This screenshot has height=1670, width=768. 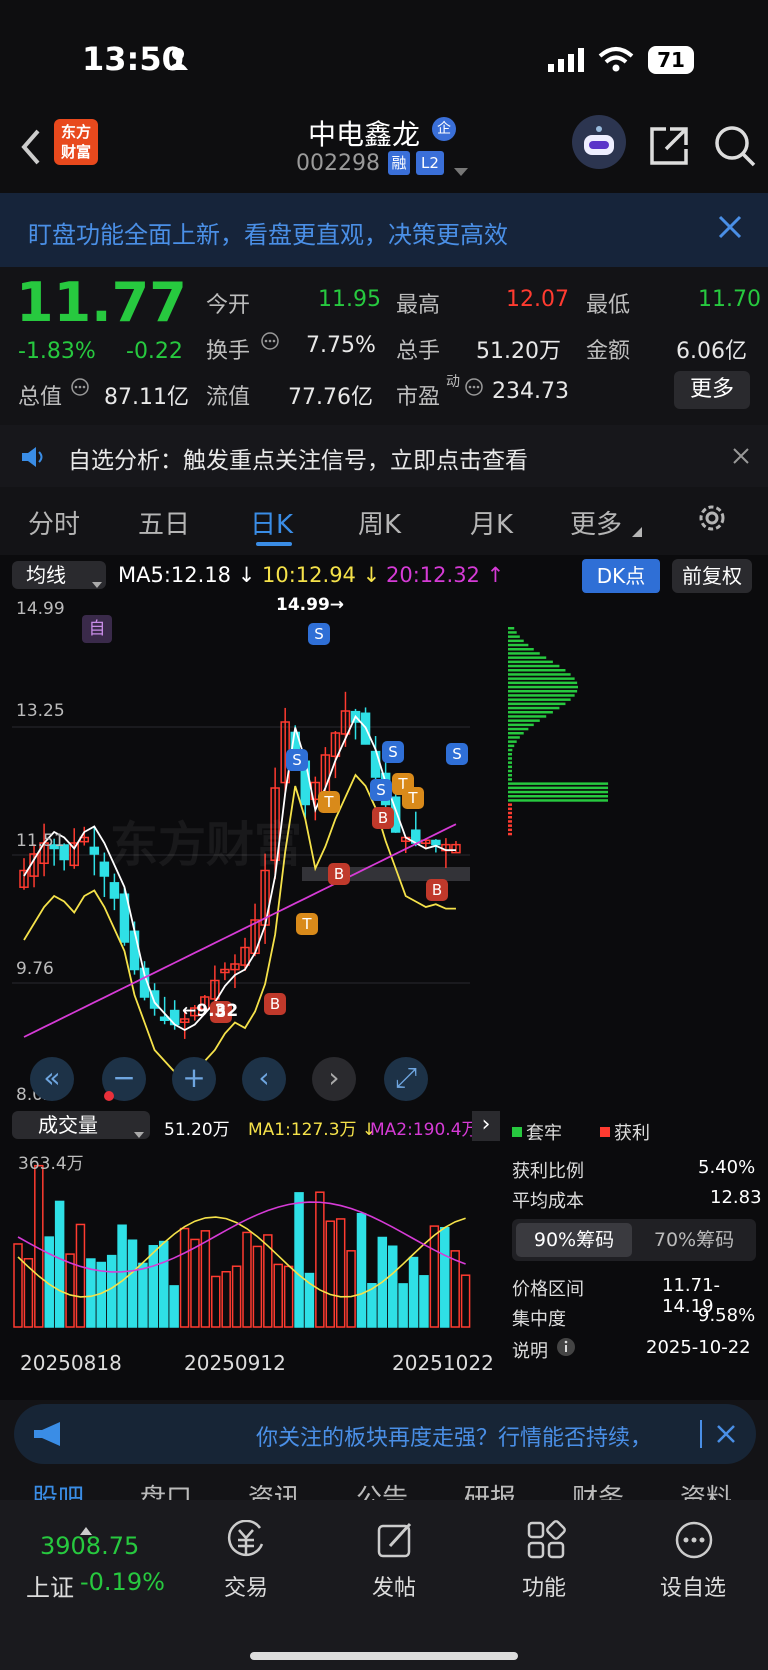 I want to click on post-label: 发帖, so click(x=394, y=1586).